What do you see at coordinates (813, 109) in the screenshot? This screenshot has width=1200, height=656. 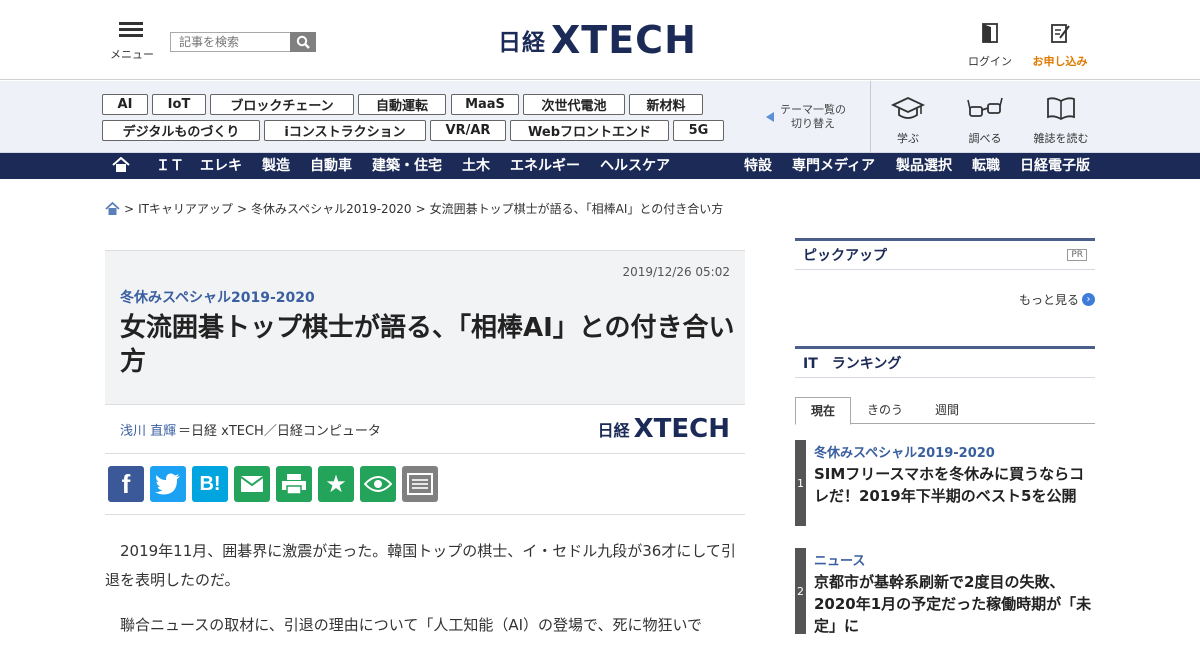 I see `theme-switch-line1: テーマ一覧の` at bounding box center [813, 109].